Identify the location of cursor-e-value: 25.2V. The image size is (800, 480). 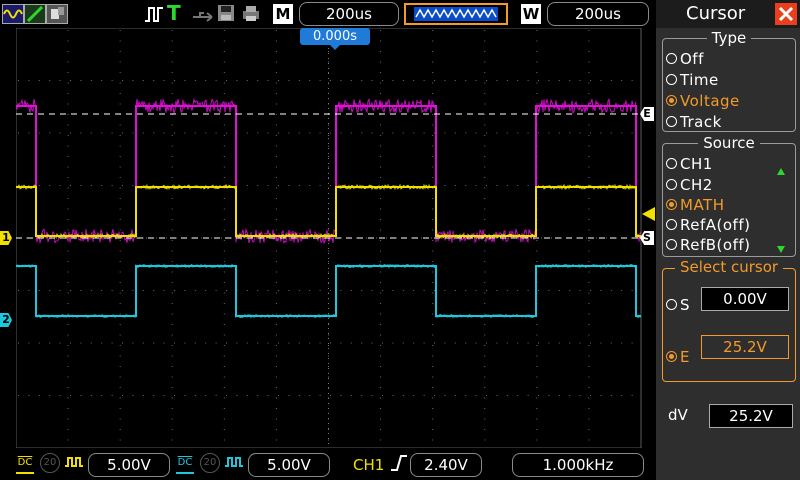
(745, 347).